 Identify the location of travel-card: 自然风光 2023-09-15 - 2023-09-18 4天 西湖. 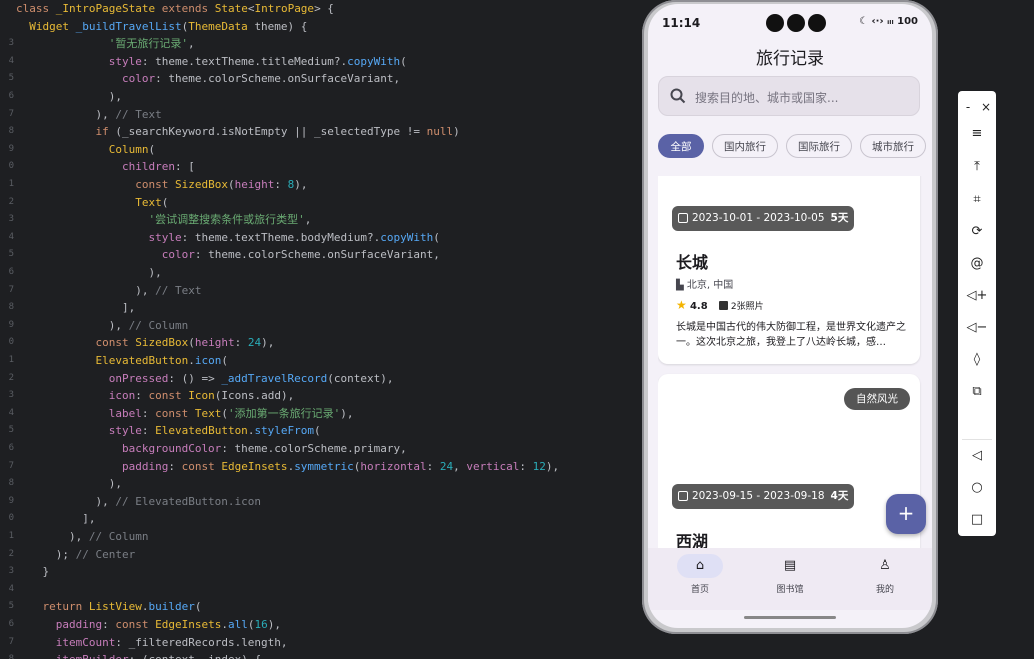
(789, 461).